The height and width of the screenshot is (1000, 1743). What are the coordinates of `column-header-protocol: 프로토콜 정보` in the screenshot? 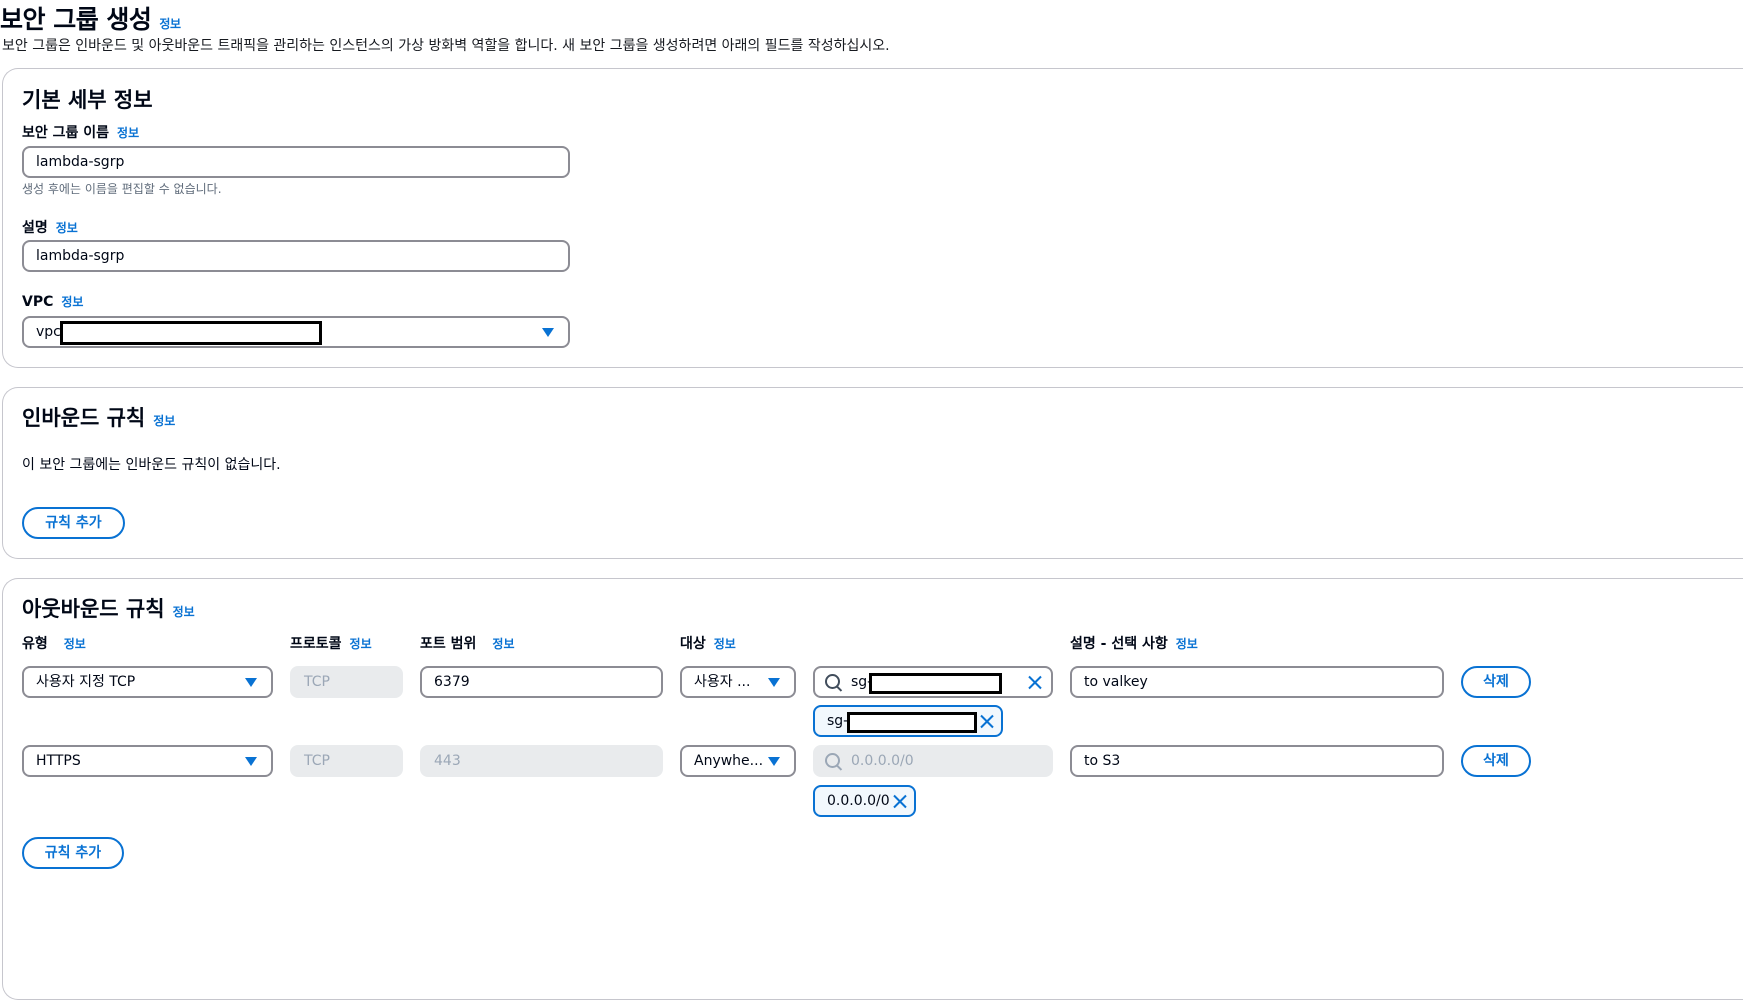 It's located at (331, 643).